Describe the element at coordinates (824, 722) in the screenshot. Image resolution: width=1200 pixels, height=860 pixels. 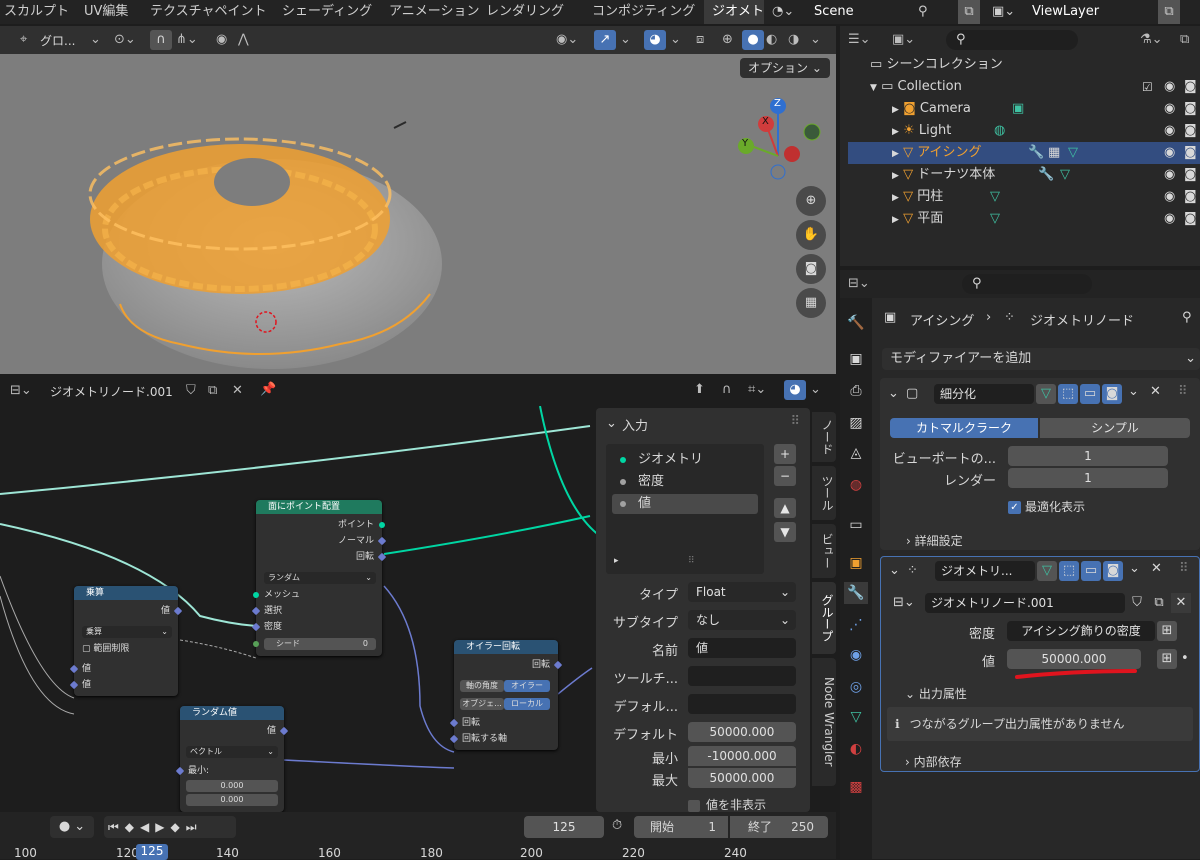
I see `tab-node-wrangler: Node Wrangler` at that location.